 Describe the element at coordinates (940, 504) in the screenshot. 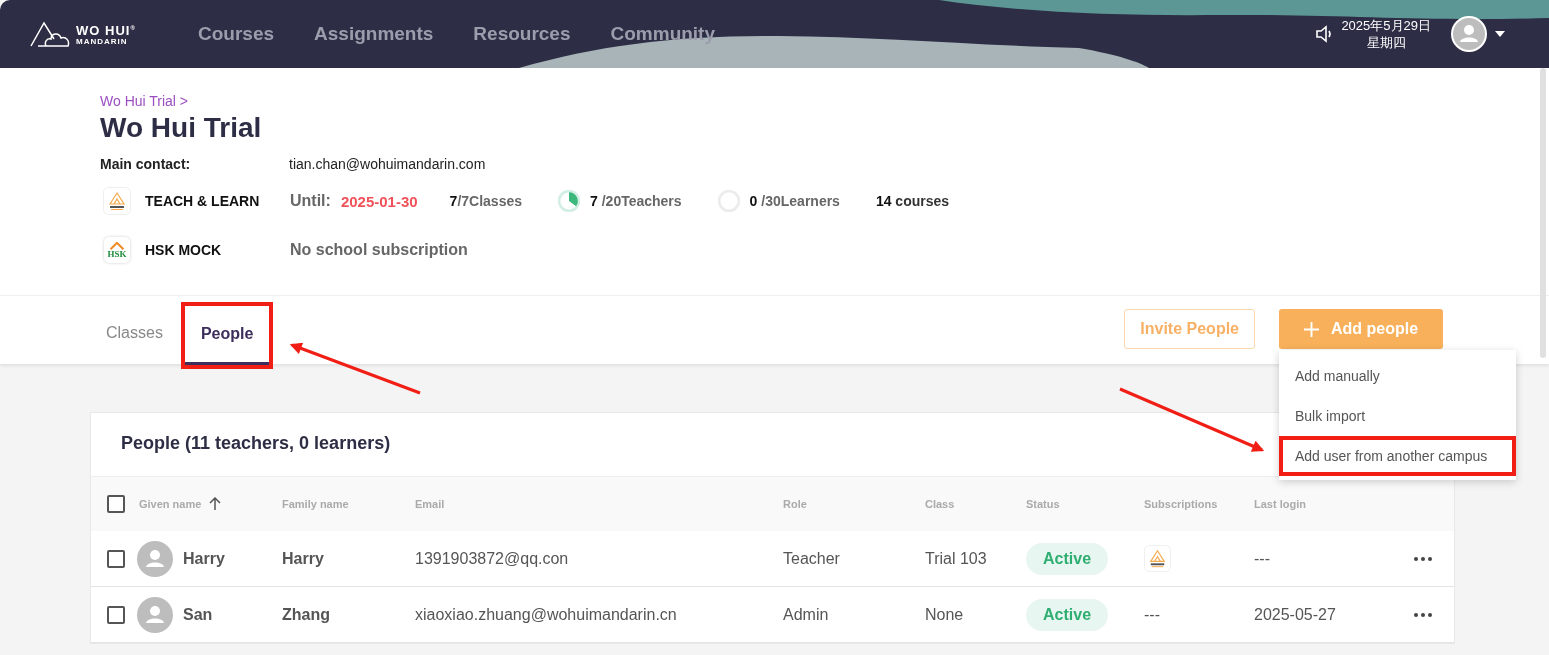

I see `column-header: Class` at that location.